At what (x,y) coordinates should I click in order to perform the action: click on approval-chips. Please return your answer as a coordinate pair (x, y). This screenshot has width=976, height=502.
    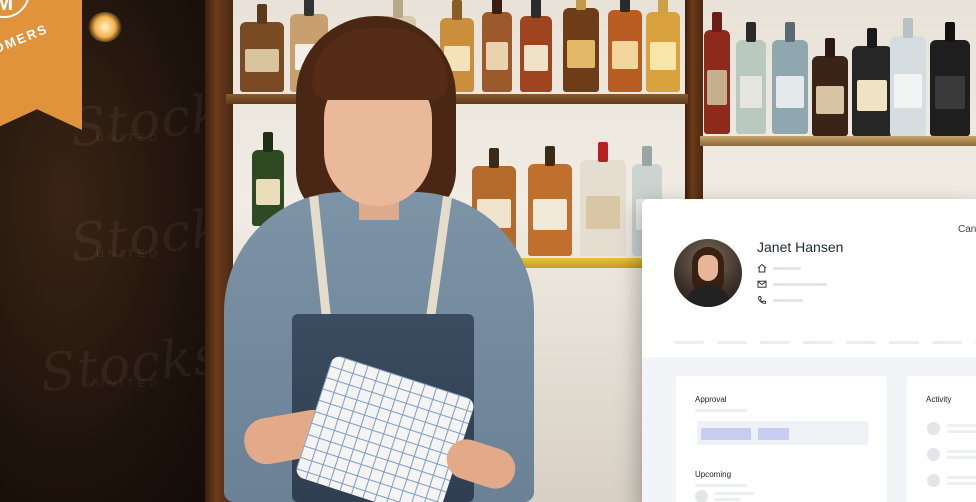
    Looking at the image, I should click on (782, 433).